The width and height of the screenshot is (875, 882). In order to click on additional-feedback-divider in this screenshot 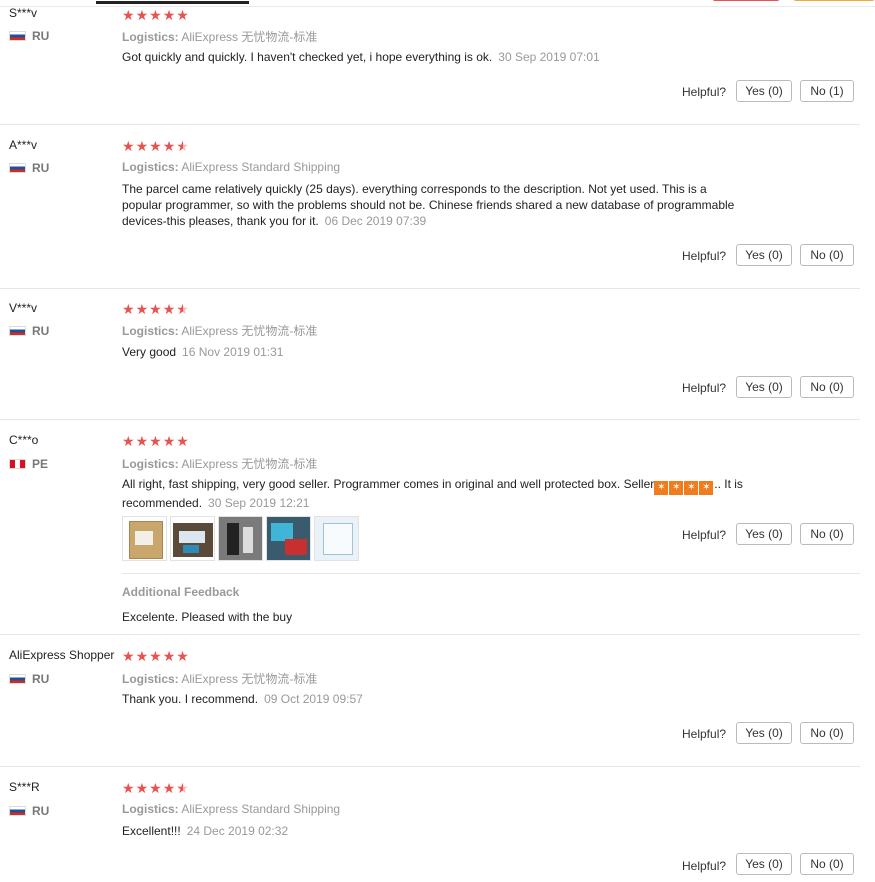, I will do `click(491, 573)`.